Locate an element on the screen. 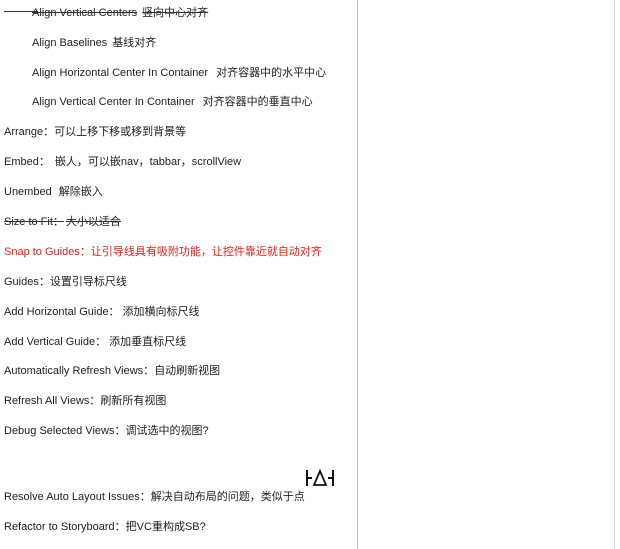 This screenshot has height=549, width=620. line-zh-text: 基线对齐 is located at coordinates (134, 43).